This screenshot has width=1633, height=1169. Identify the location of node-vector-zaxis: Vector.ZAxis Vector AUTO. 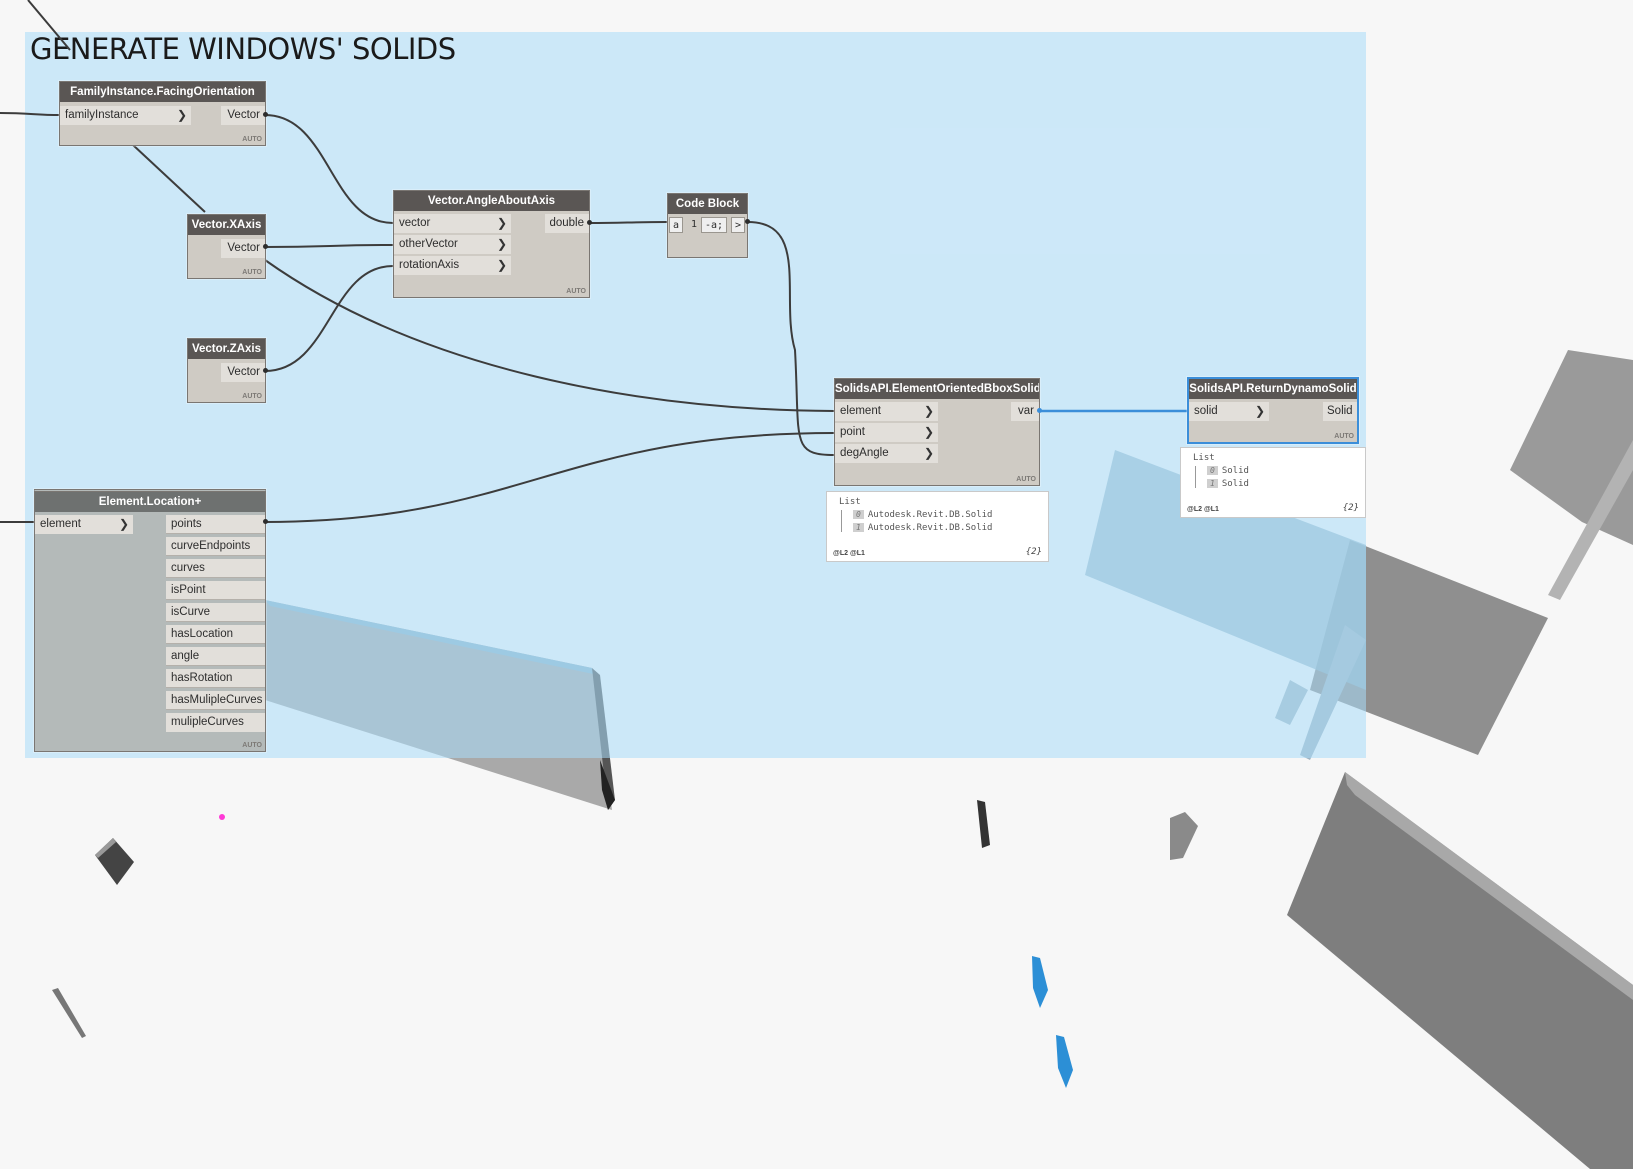
(226, 370).